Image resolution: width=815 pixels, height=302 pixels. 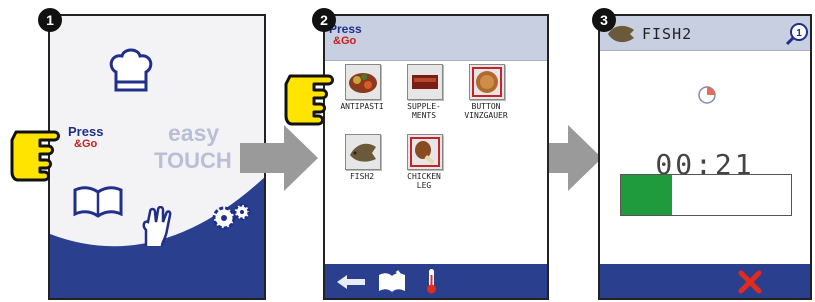 What do you see at coordinates (706, 195) in the screenshot?
I see `progress-bar` at bounding box center [706, 195].